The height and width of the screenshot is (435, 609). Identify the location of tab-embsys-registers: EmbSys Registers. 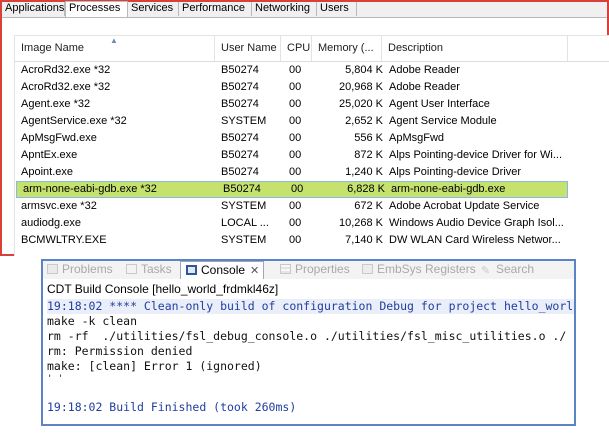
(419, 270).